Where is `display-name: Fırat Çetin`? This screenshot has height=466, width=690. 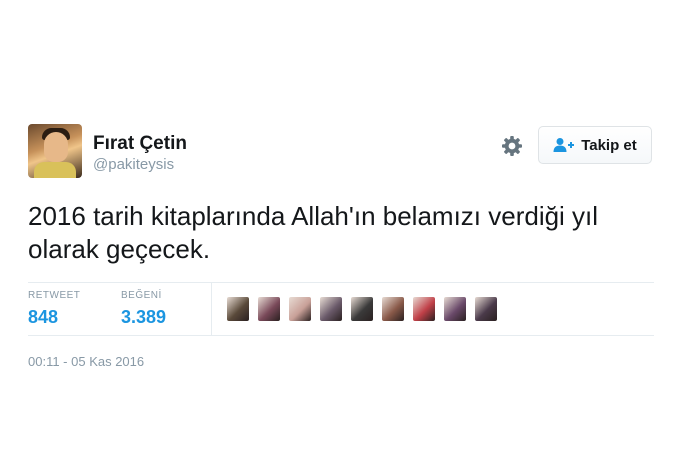 display-name: Fırat Çetin is located at coordinates (140, 144).